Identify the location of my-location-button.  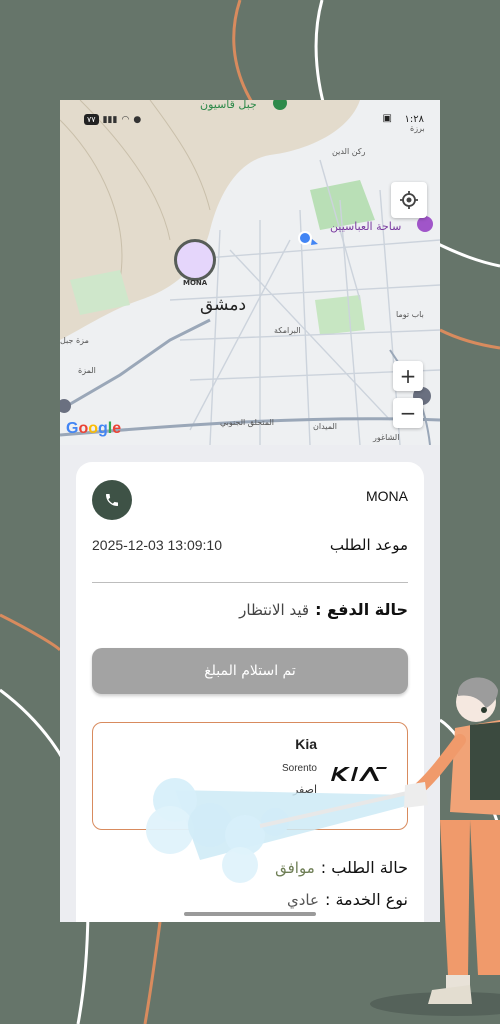
(409, 200).